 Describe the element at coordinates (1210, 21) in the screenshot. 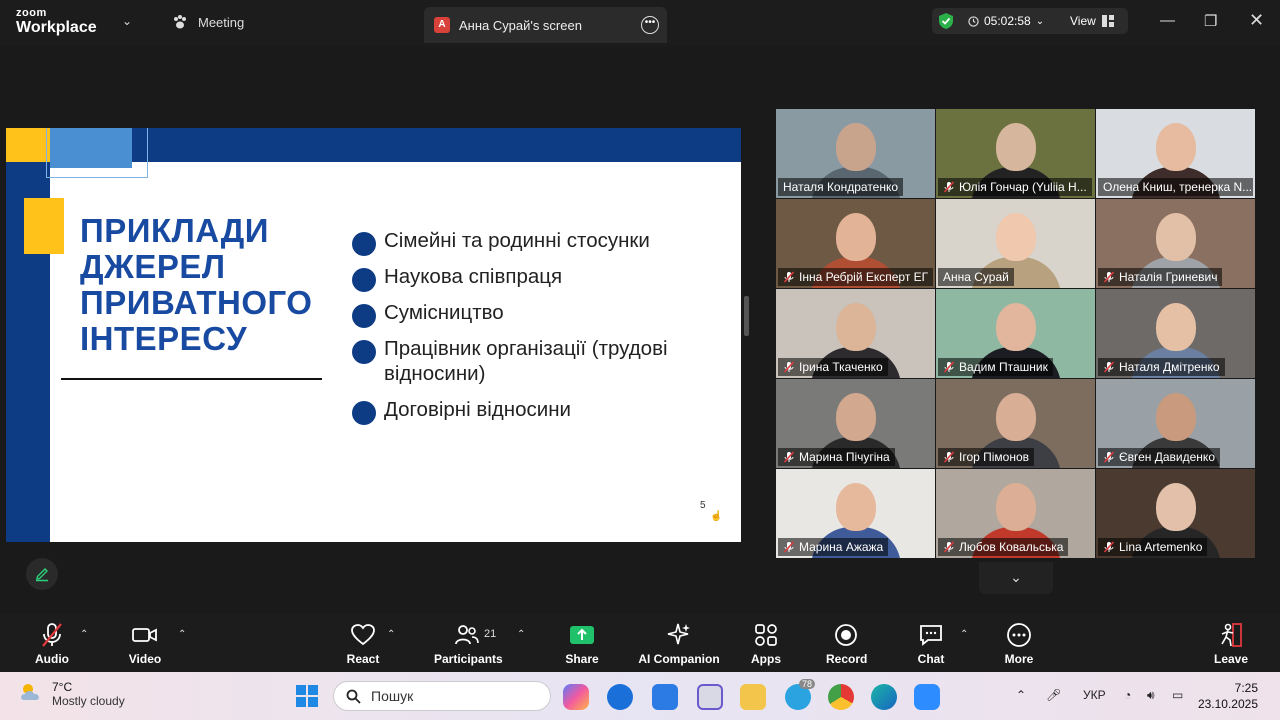

I see `restore-icon: ❐` at that location.